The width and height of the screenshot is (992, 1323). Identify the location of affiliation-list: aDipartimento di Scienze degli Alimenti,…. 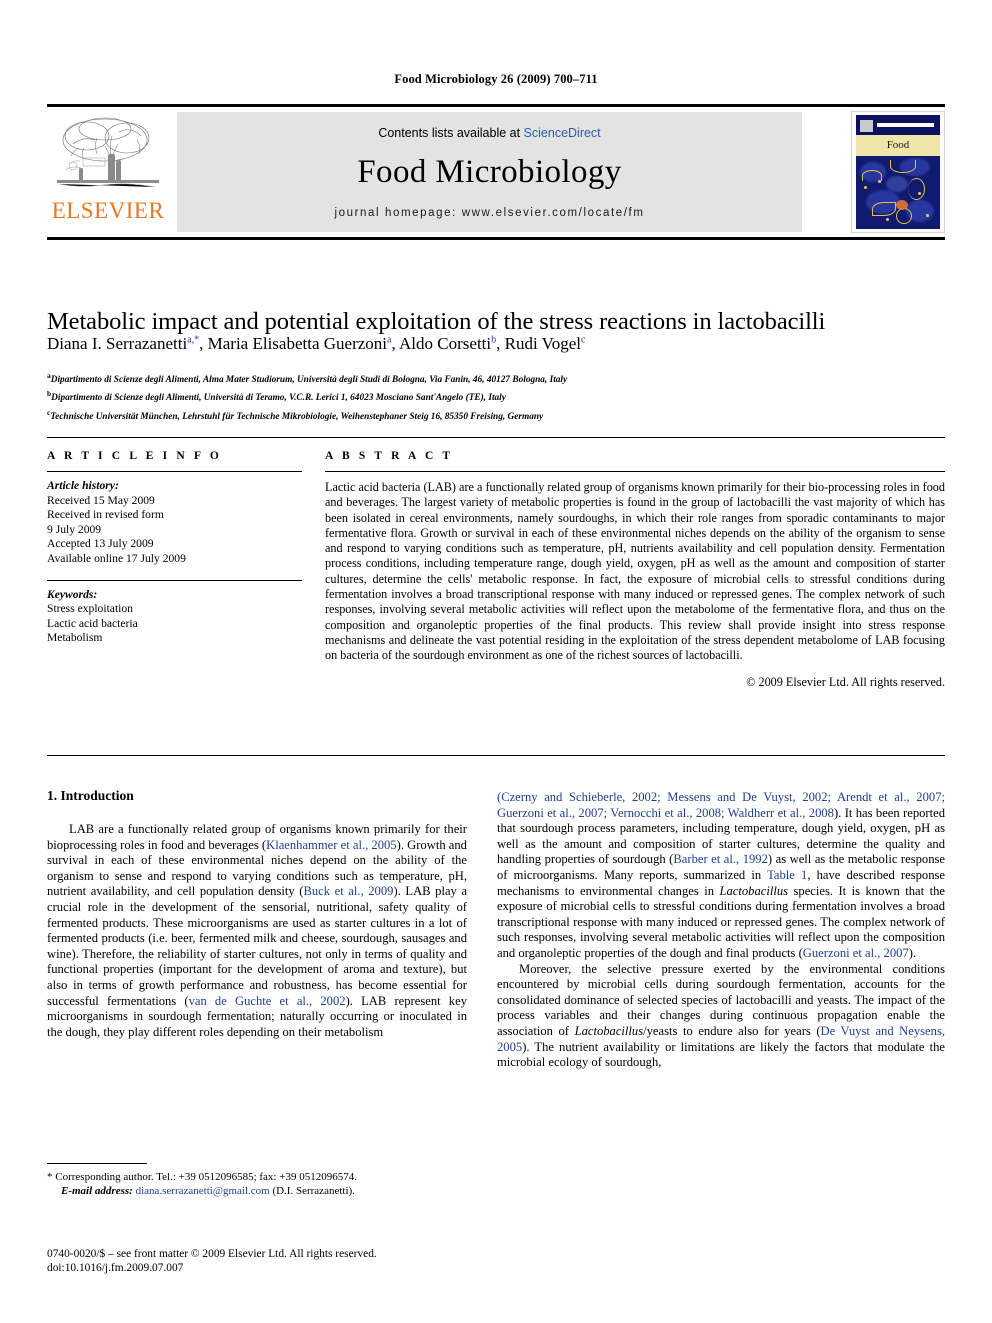
(497, 396).